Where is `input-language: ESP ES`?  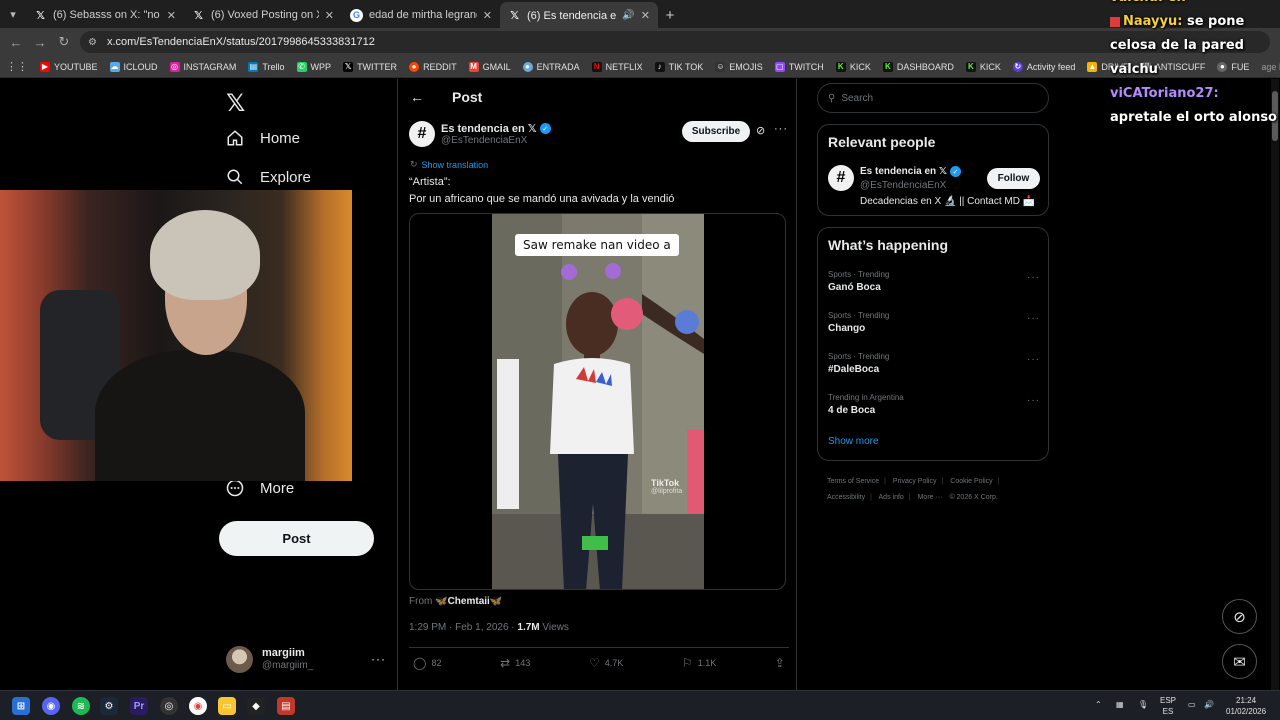
input-language: ESP ES is located at coordinates (1168, 706).